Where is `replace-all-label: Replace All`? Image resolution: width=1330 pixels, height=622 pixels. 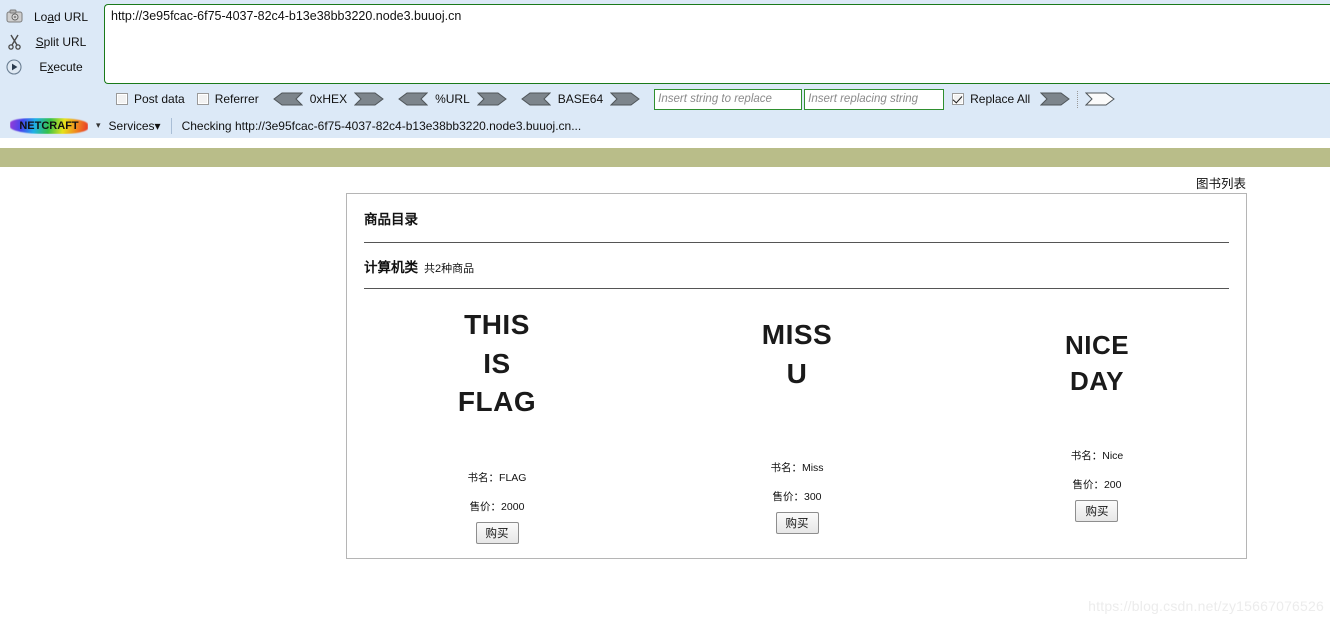 replace-all-label: Replace All is located at coordinates (1000, 99).